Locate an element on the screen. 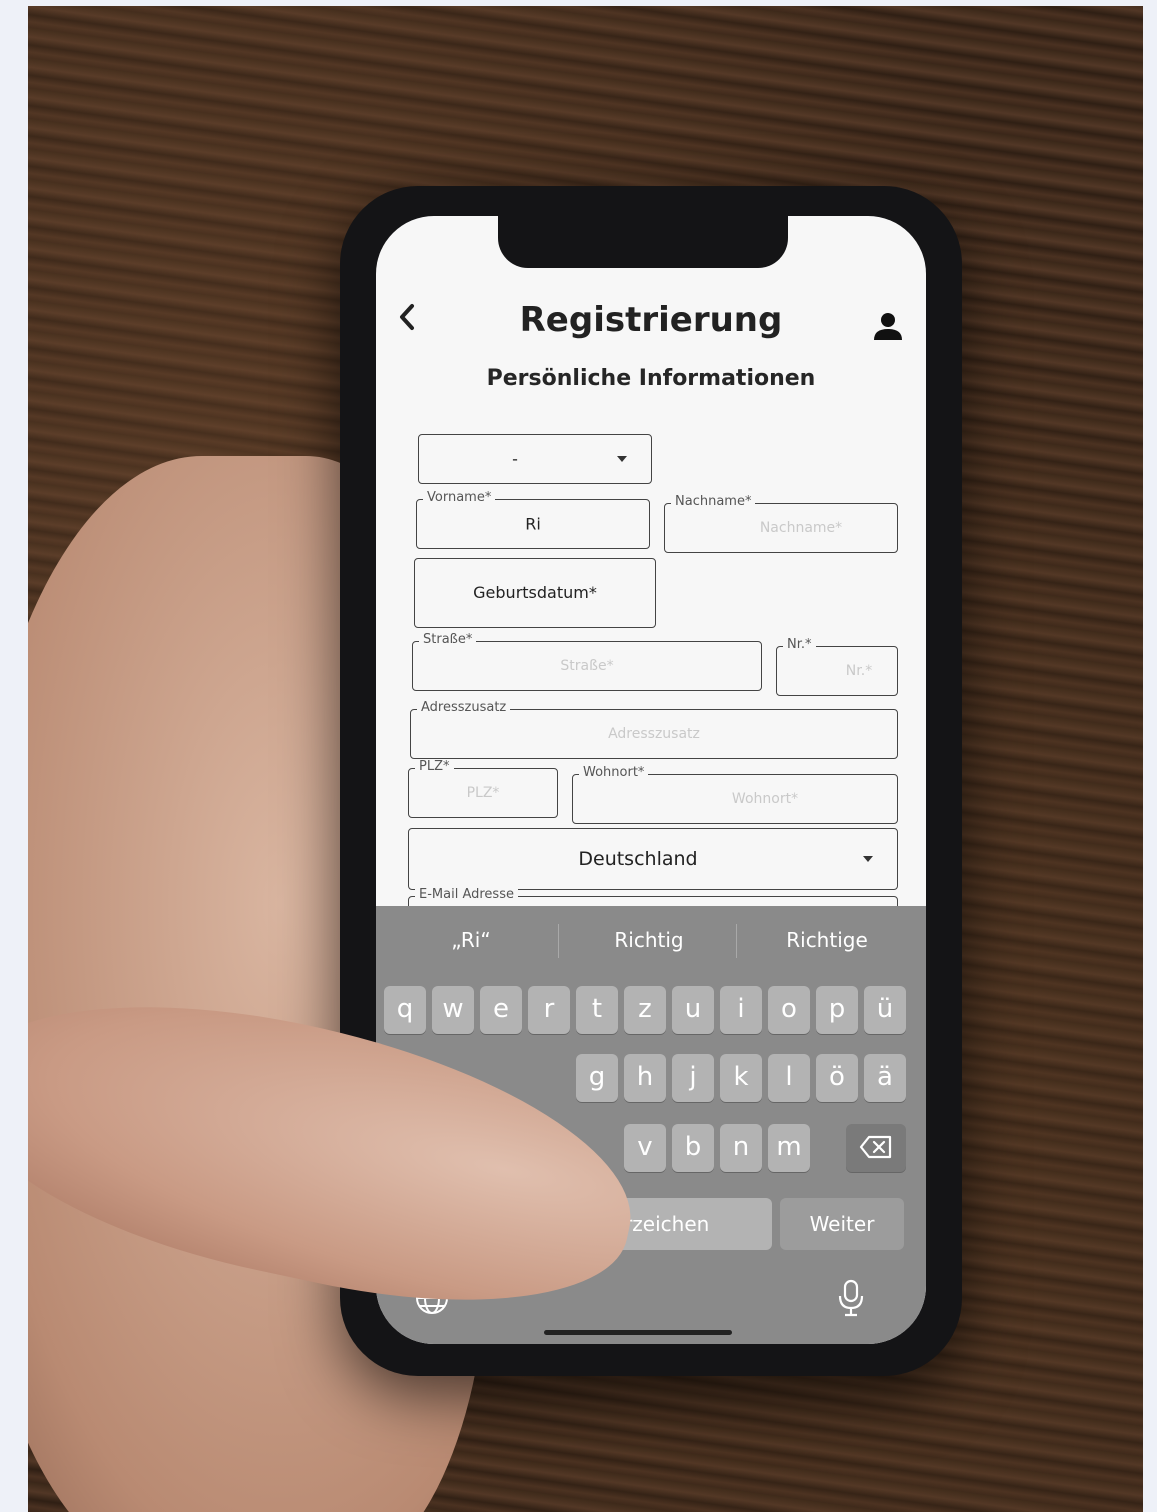 The width and height of the screenshot is (1157, 1512). page-title: Registrierung is located at coordinates (651, 320).